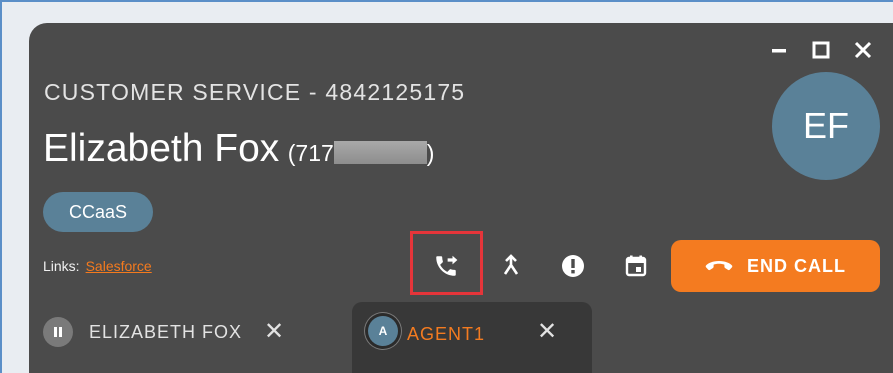 The width and height of the screenshot is (893, 373). Describe the element at coordinates (119, 266) in the screenshot. I see `salesforce-link: Salesforce` at that location.